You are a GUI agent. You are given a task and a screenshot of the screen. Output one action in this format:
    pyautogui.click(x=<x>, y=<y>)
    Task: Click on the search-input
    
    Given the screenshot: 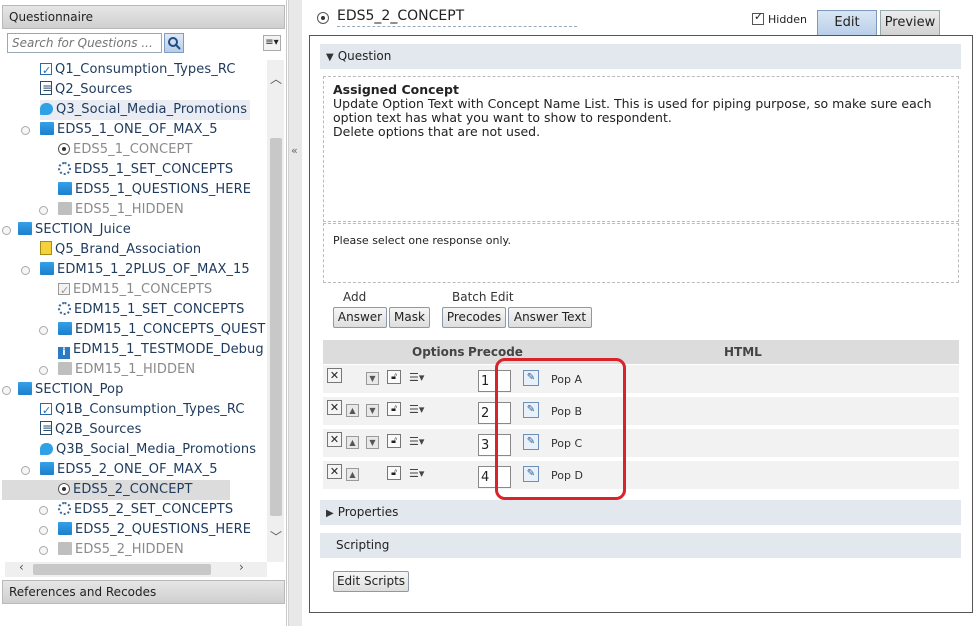 What is the action you would take?
    pyautogui.click(x=84, y=43)
    